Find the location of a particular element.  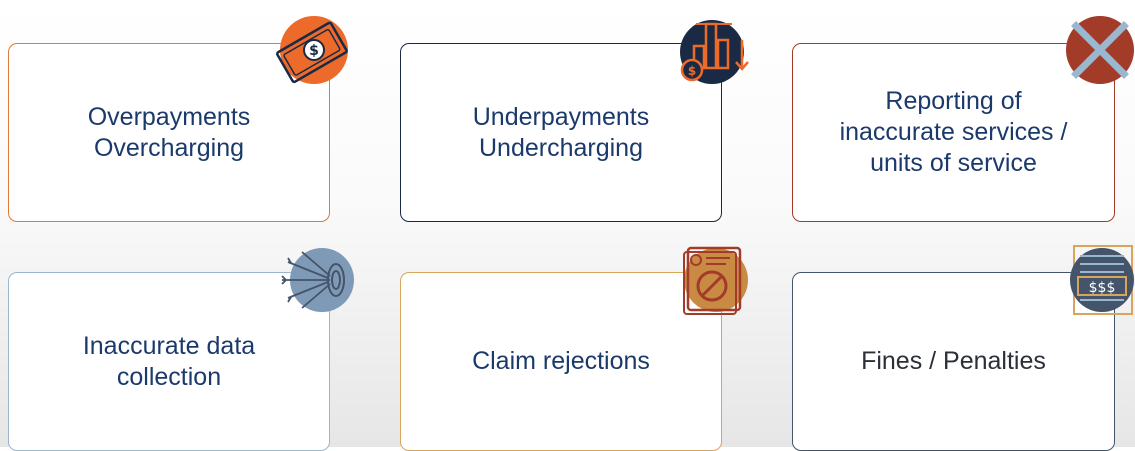

money-bill-icon: $ is located at coordinates (314, 50).